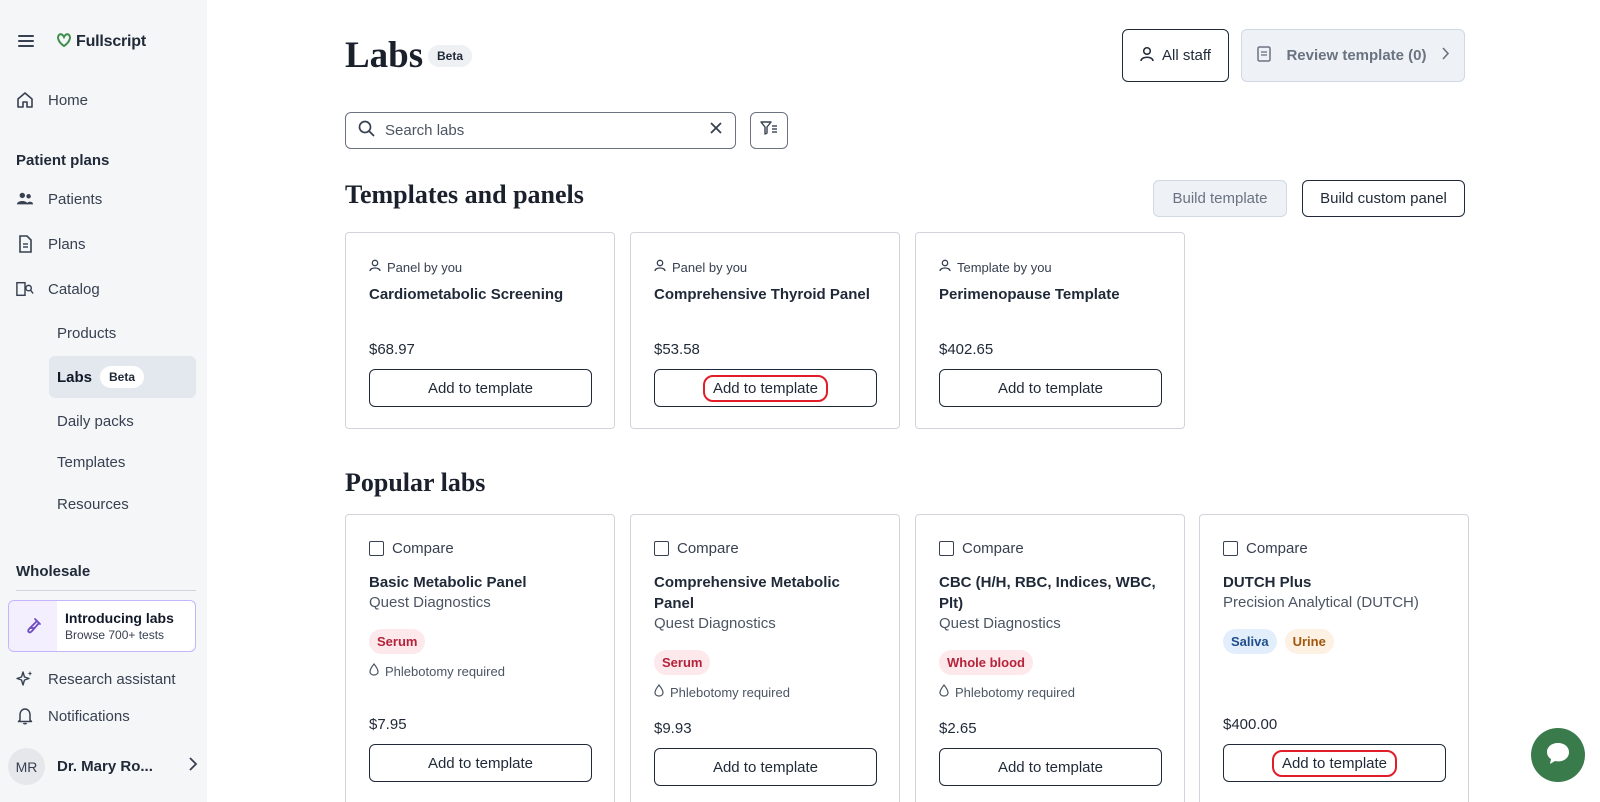  What do you see at coordinates (1054, 593) in the screenshot?
I see `card-title: CBC (H/H, RBC, Indices, WBC, Plt)` at bounding box center [1054, 593].